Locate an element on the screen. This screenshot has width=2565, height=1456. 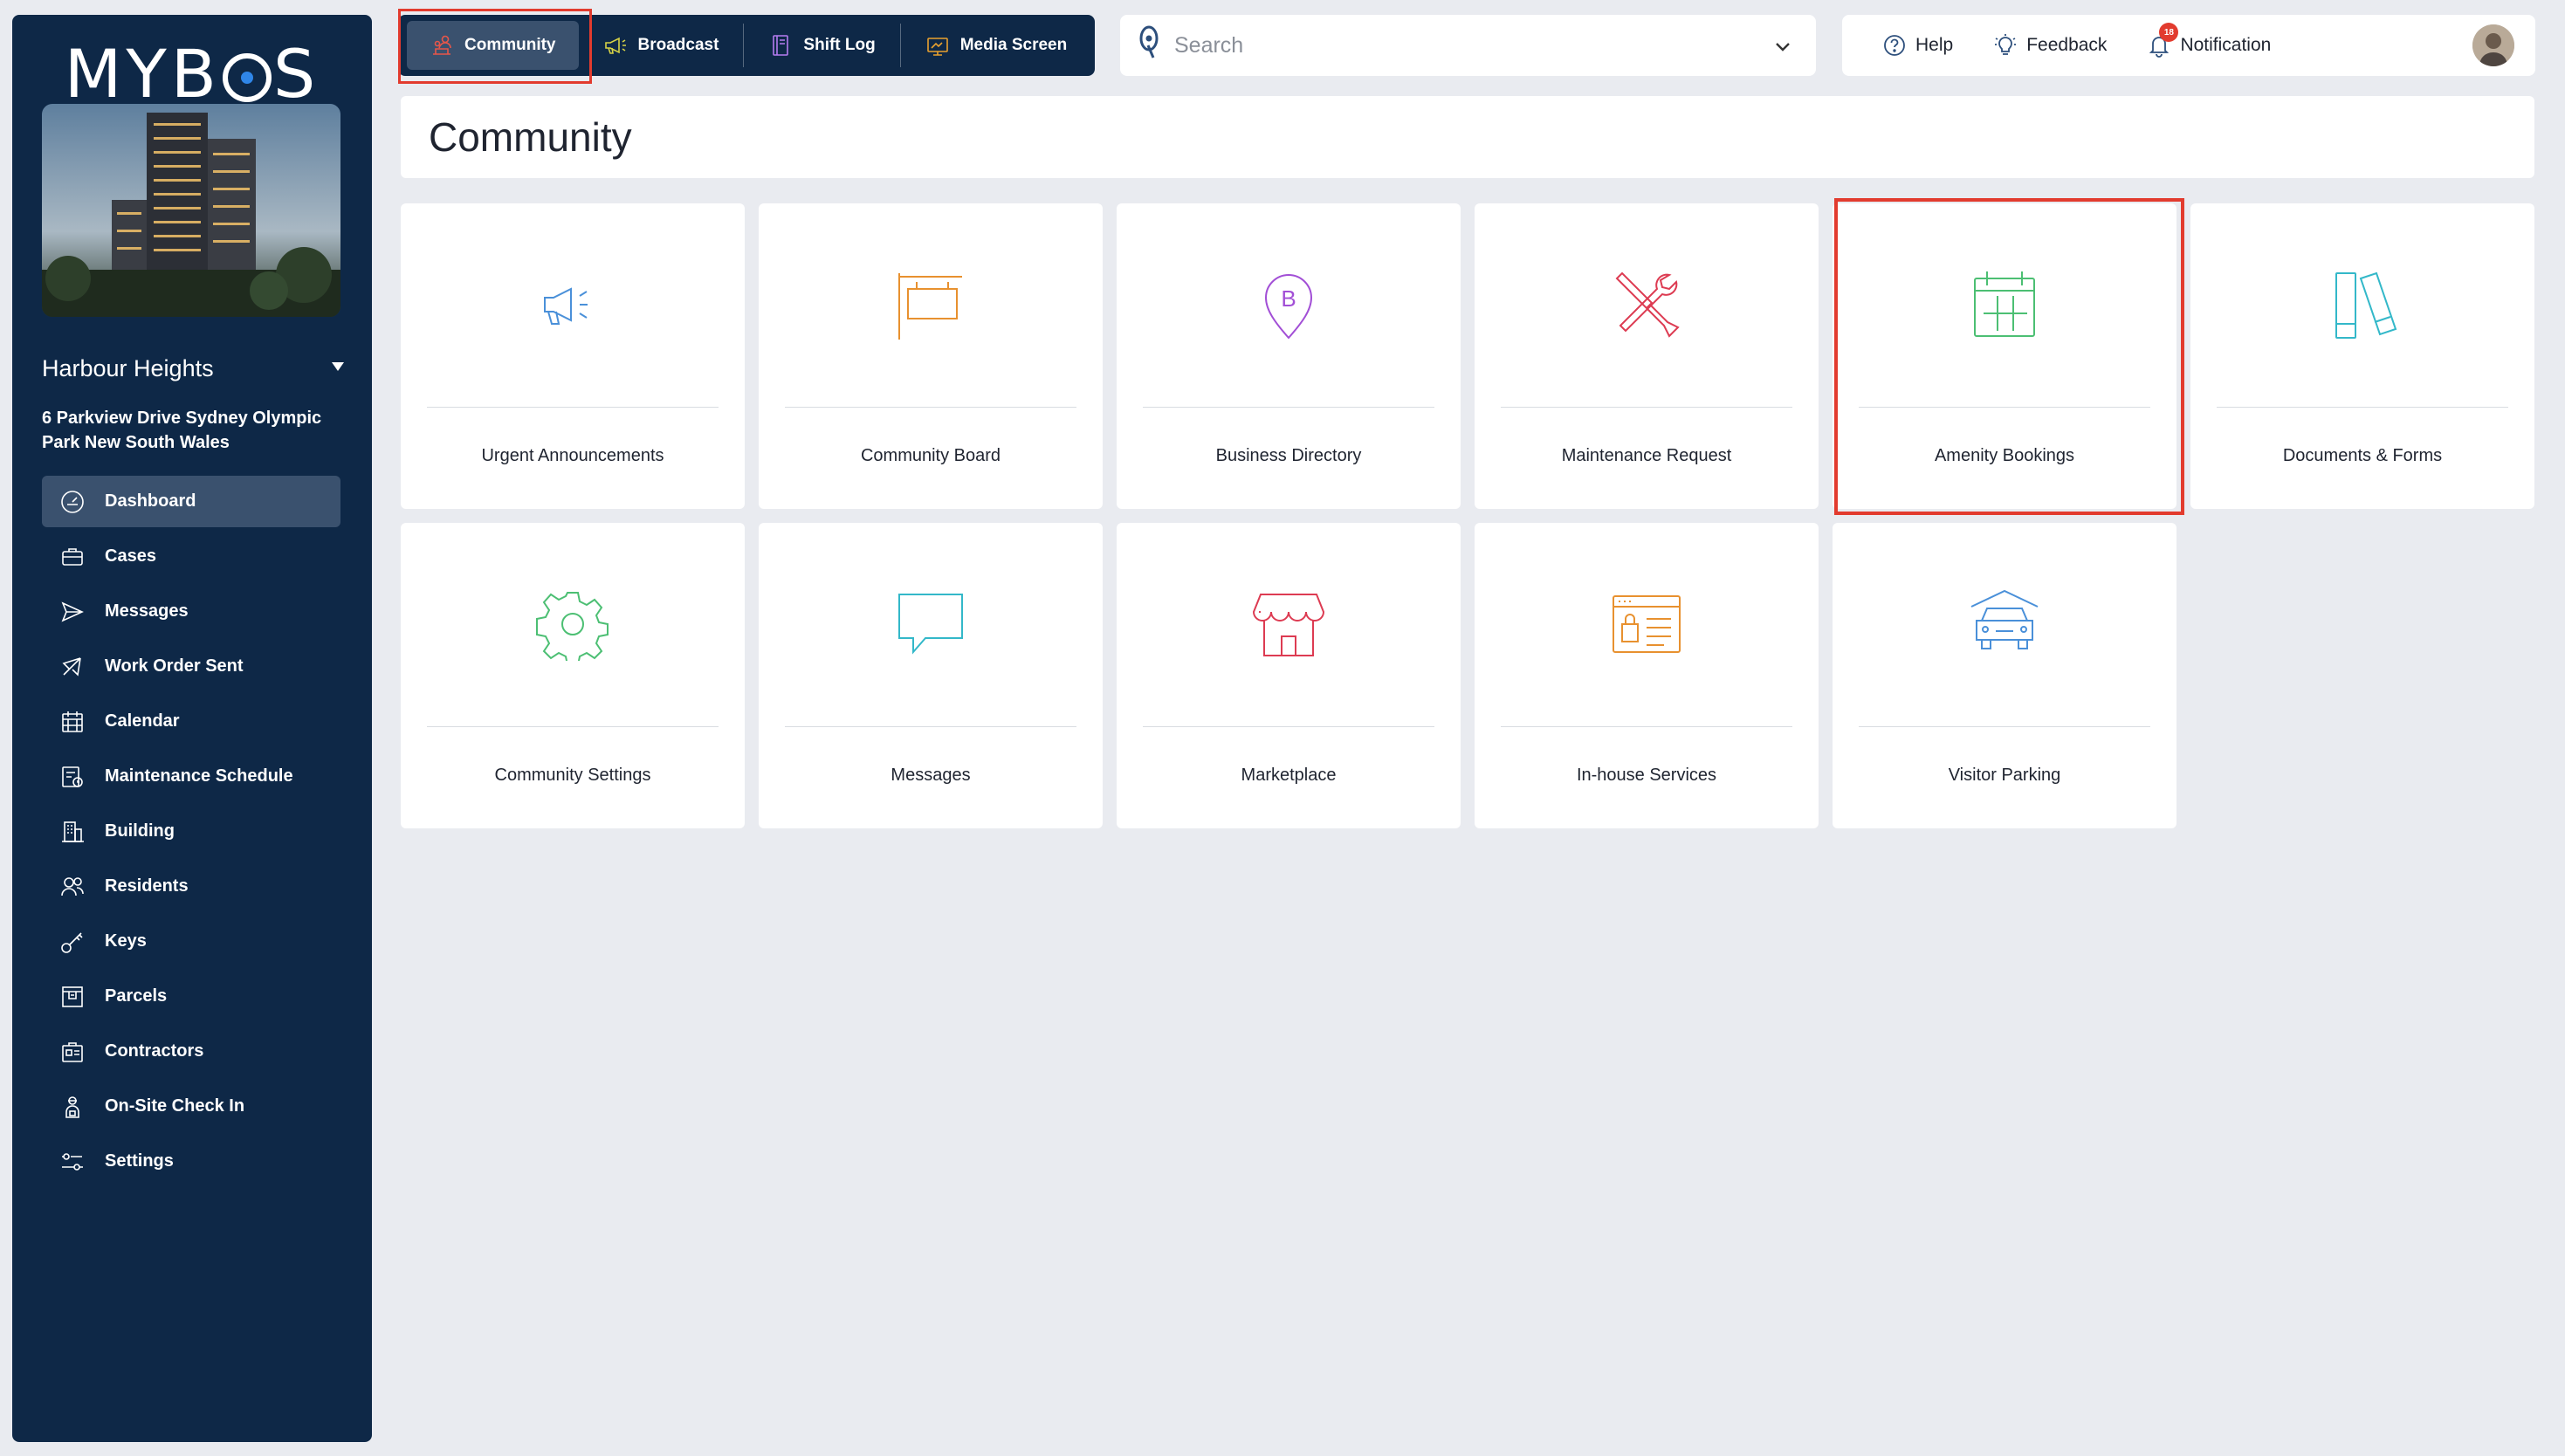
sidebar-item-label: Residents is located at coordinates (147, 886).